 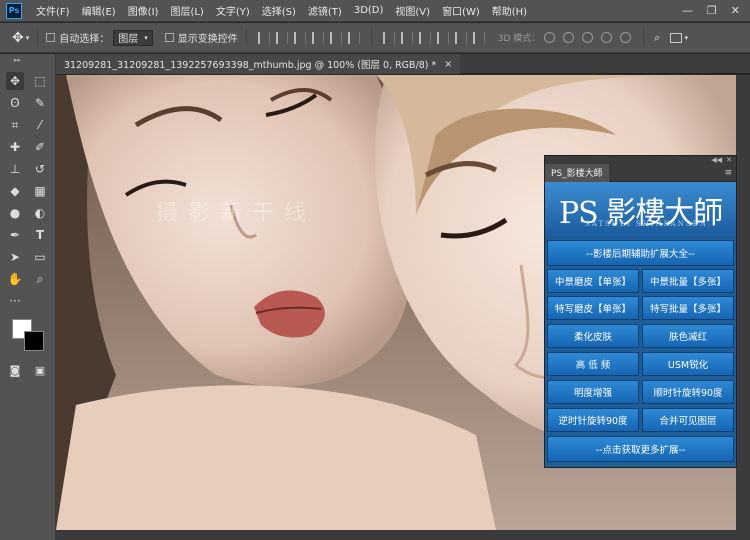 I want to click on rotate-ccw-button: 逆时针旋转90度, so click(x=593, y=420).